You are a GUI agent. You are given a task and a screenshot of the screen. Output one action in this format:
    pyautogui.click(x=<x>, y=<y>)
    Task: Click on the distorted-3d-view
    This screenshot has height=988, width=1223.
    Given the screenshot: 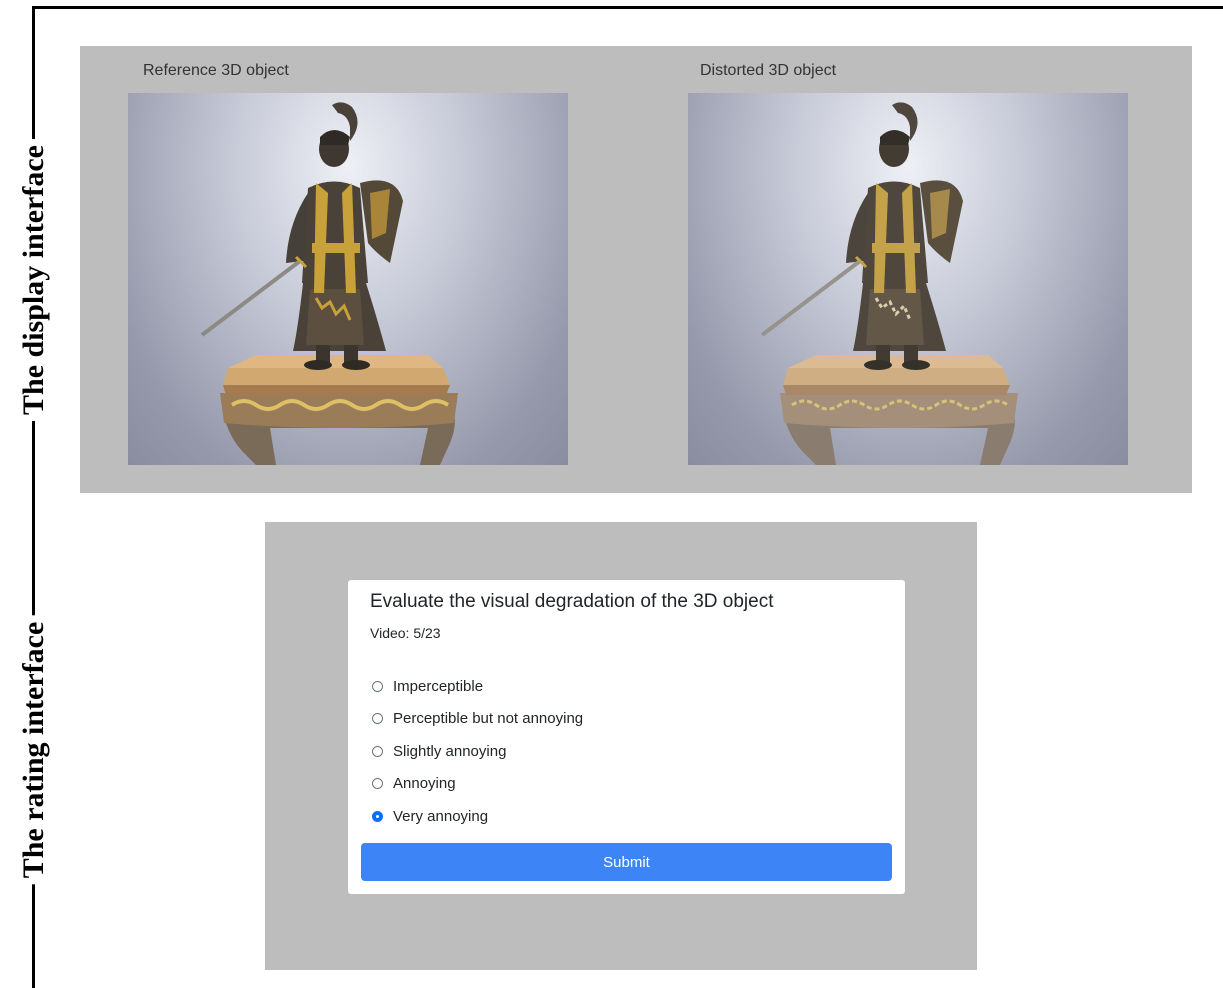 What is the action you would take?
    pyautogui.click(x=908, y=279)
    